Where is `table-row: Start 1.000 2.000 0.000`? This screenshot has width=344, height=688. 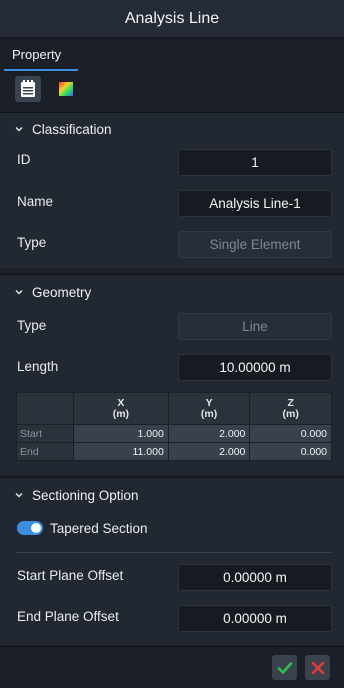 table-row: Start 1.000 2.000 0.000 is located at coordinates (174, 433).